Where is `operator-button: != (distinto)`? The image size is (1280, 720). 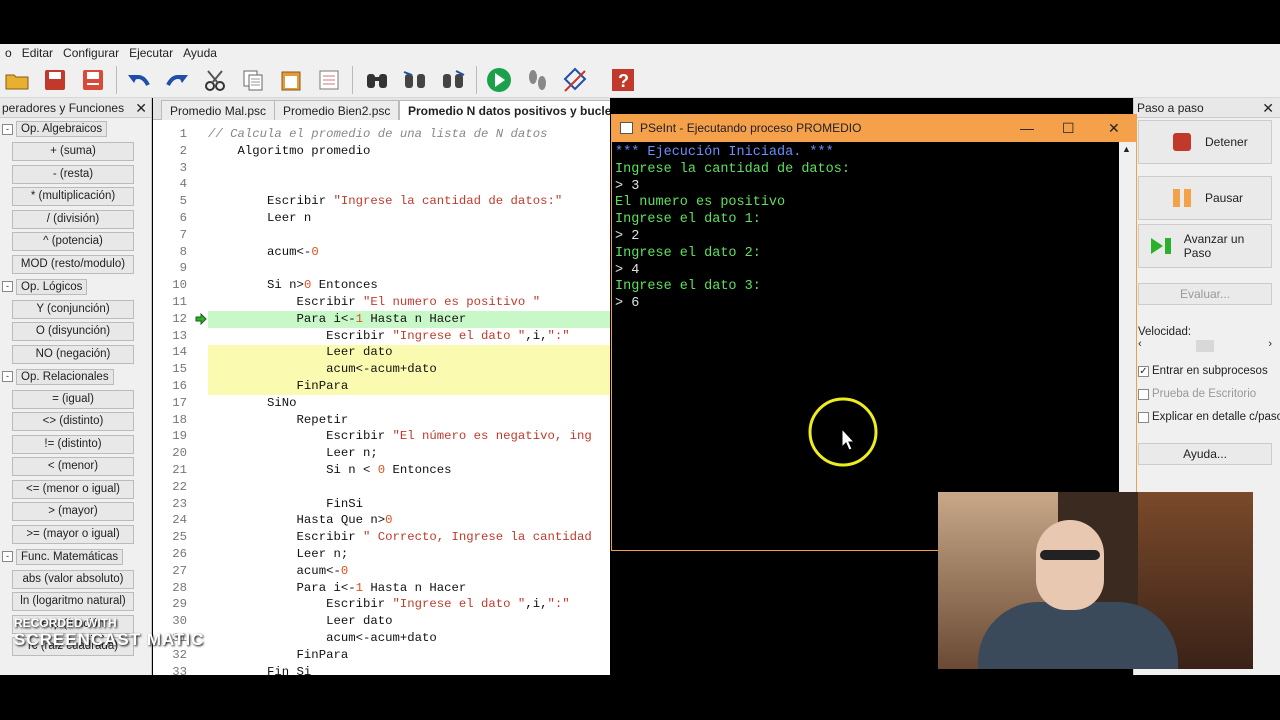
operator-button: != (distinto) is located at coordinates (73, 444).